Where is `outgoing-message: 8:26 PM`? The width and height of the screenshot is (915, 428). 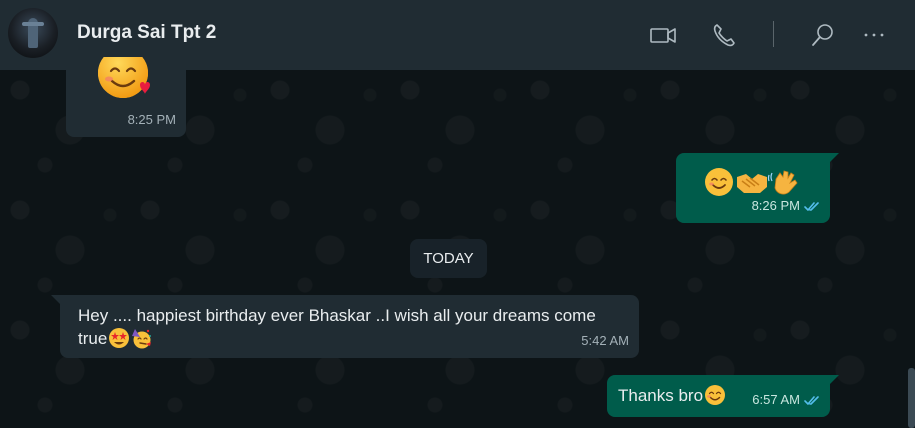 outgoing-message: 8:26 PM is located at coordinates (757, 188).